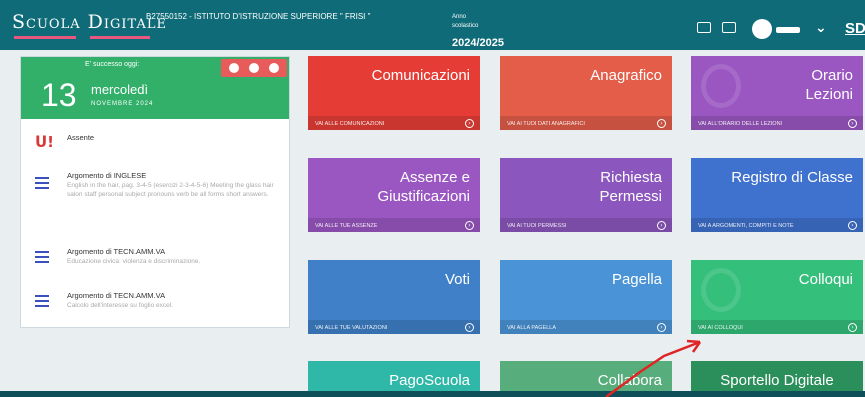 This screenshot has width=865, height=397. I want to click on clock-icon, so click(721, 86).